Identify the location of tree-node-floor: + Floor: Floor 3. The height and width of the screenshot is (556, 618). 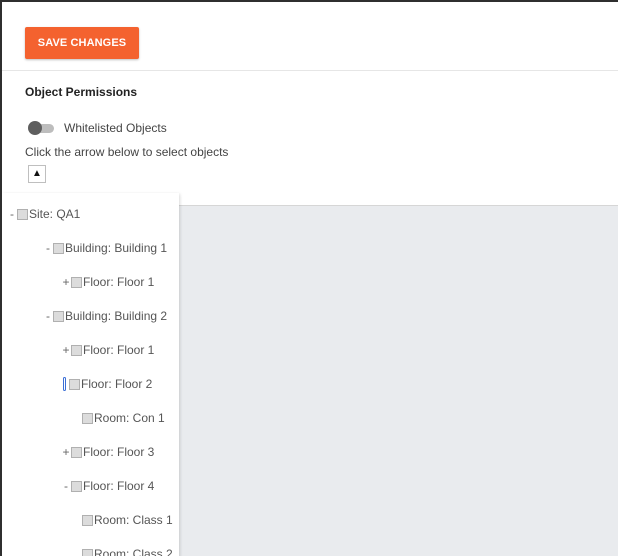
(107, 452).